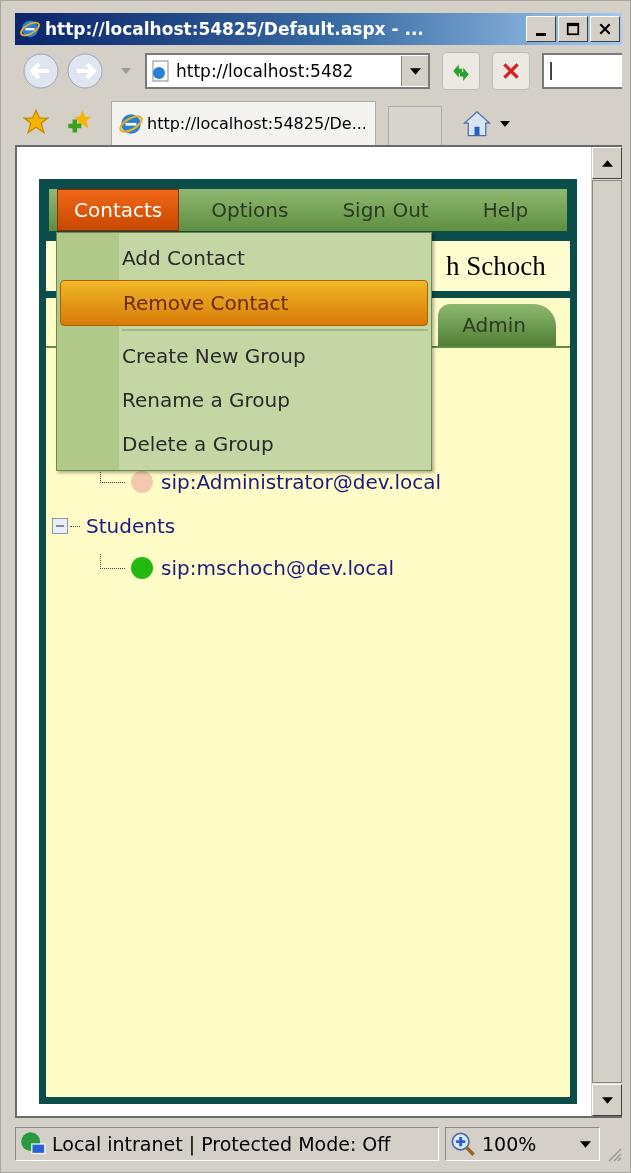 This screenshot has width=631, height=1173. I want to click on menu-item: Options, so click(250, 210).